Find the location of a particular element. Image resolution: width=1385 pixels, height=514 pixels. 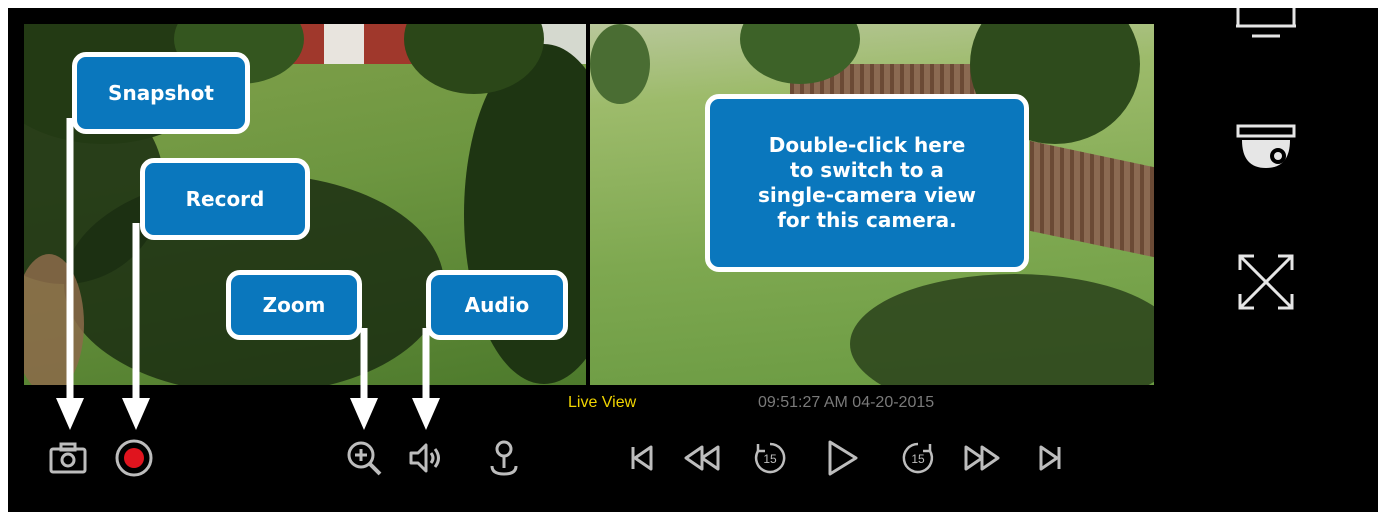

zoom-in-icon is located at coordinates (364, 458).